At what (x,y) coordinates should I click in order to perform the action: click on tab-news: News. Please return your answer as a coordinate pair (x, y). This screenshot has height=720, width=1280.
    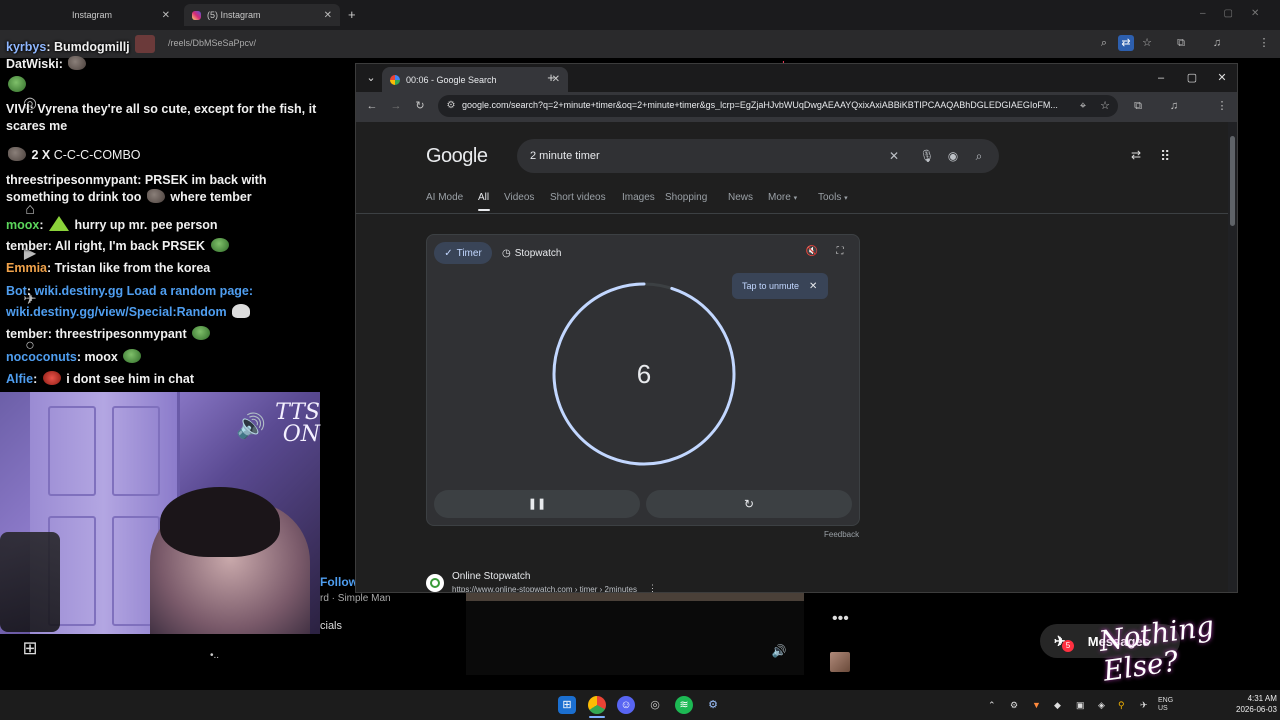
    Looking at the image, I should click on (740, 197).